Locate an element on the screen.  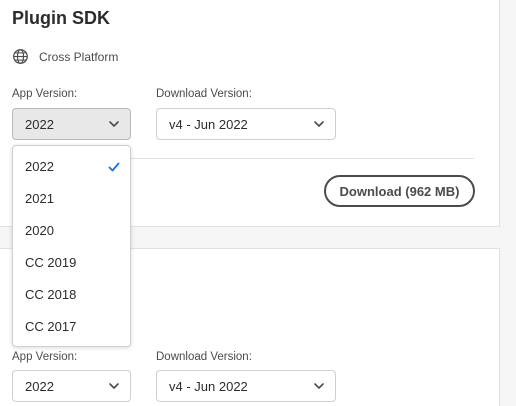
menu-item-2021: 2021 is located at coordinates (71, 199).